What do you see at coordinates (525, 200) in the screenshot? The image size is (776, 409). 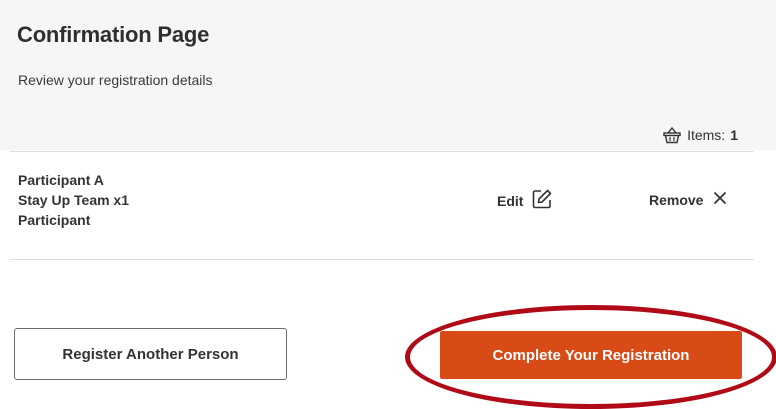 I see `edit-button: Edit` at bounding box center [525, 200].